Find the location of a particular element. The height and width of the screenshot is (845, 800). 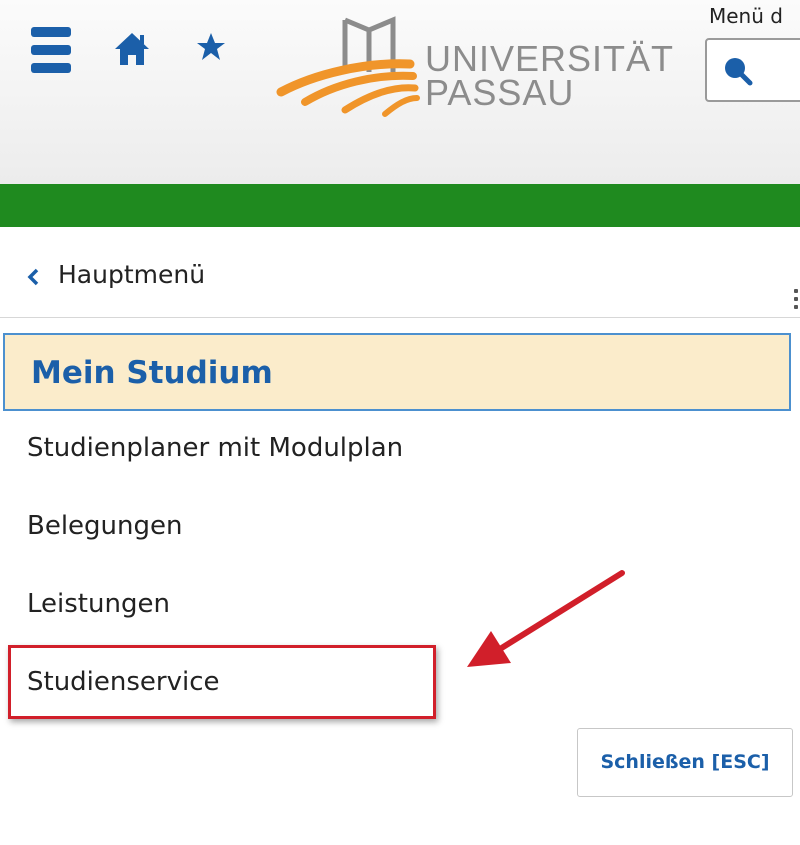

back-to-main-menu: Hauptmenü is located at coordinates (400, 275).